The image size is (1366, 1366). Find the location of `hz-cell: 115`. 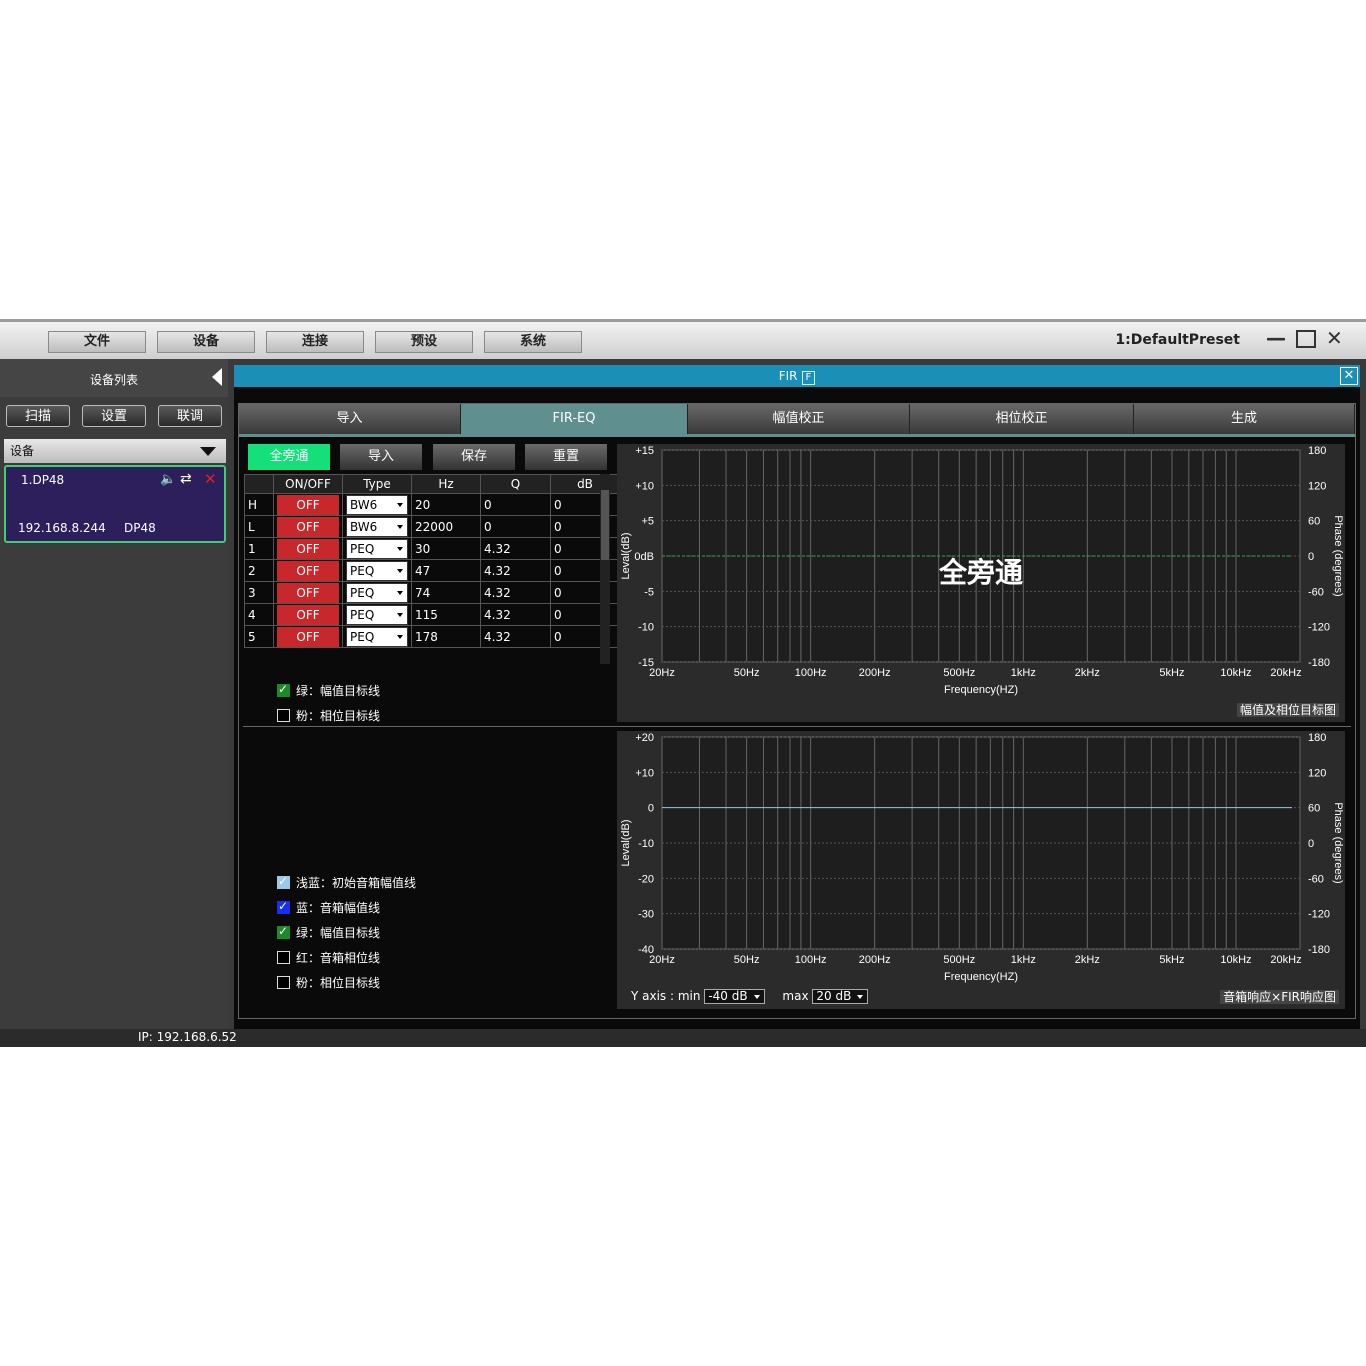

hz-cell: 115 is located at coordinates (446, 614).